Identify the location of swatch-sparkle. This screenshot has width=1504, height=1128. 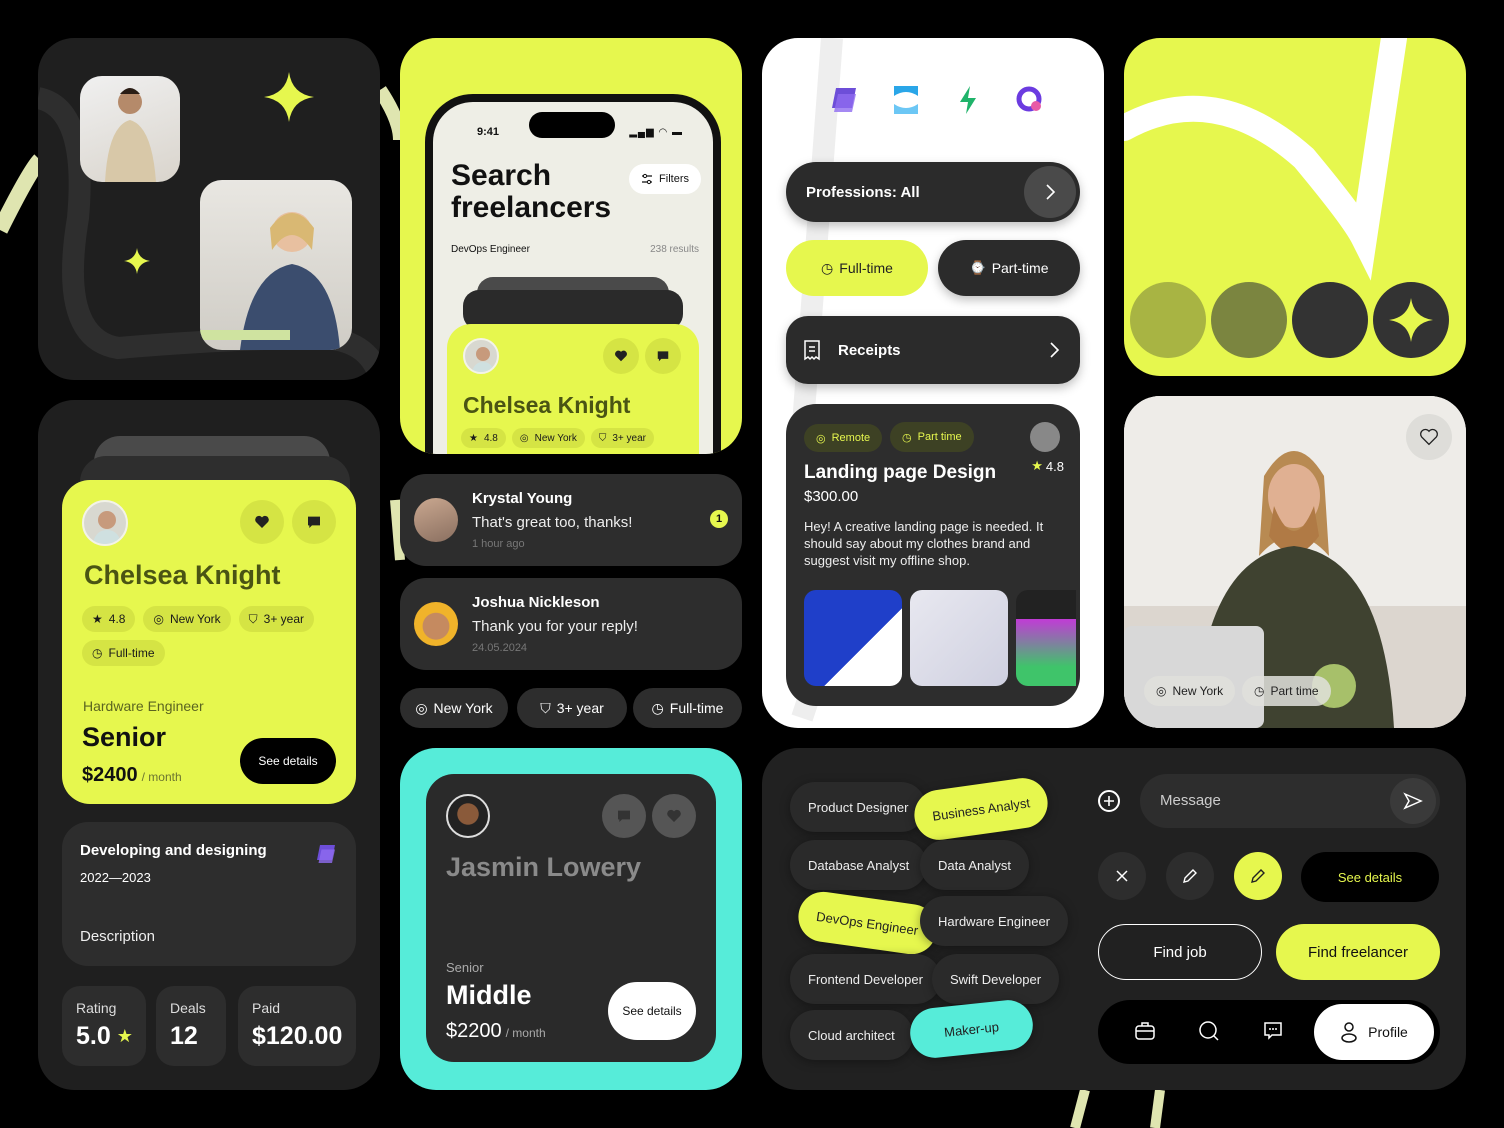
(1411, 320).